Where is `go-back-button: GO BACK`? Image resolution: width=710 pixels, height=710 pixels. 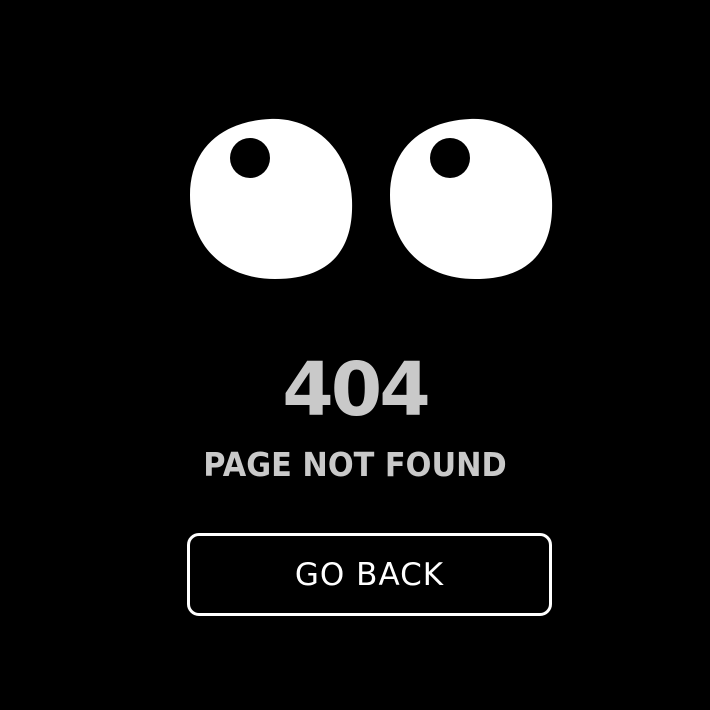
go-back-button: GO BACK is located at coordinates (369, 574).